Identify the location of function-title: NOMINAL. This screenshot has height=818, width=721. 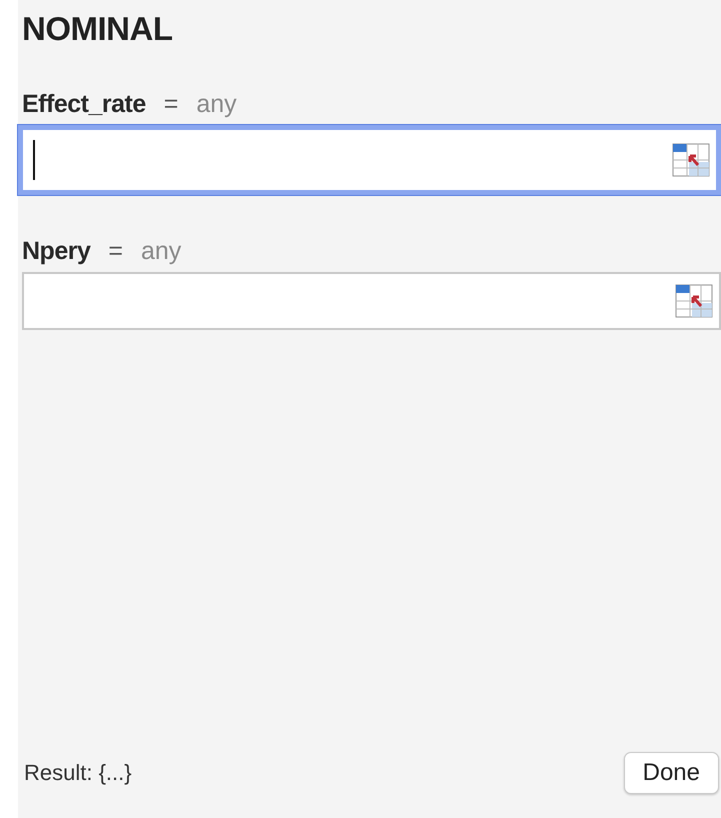
(98, 29).